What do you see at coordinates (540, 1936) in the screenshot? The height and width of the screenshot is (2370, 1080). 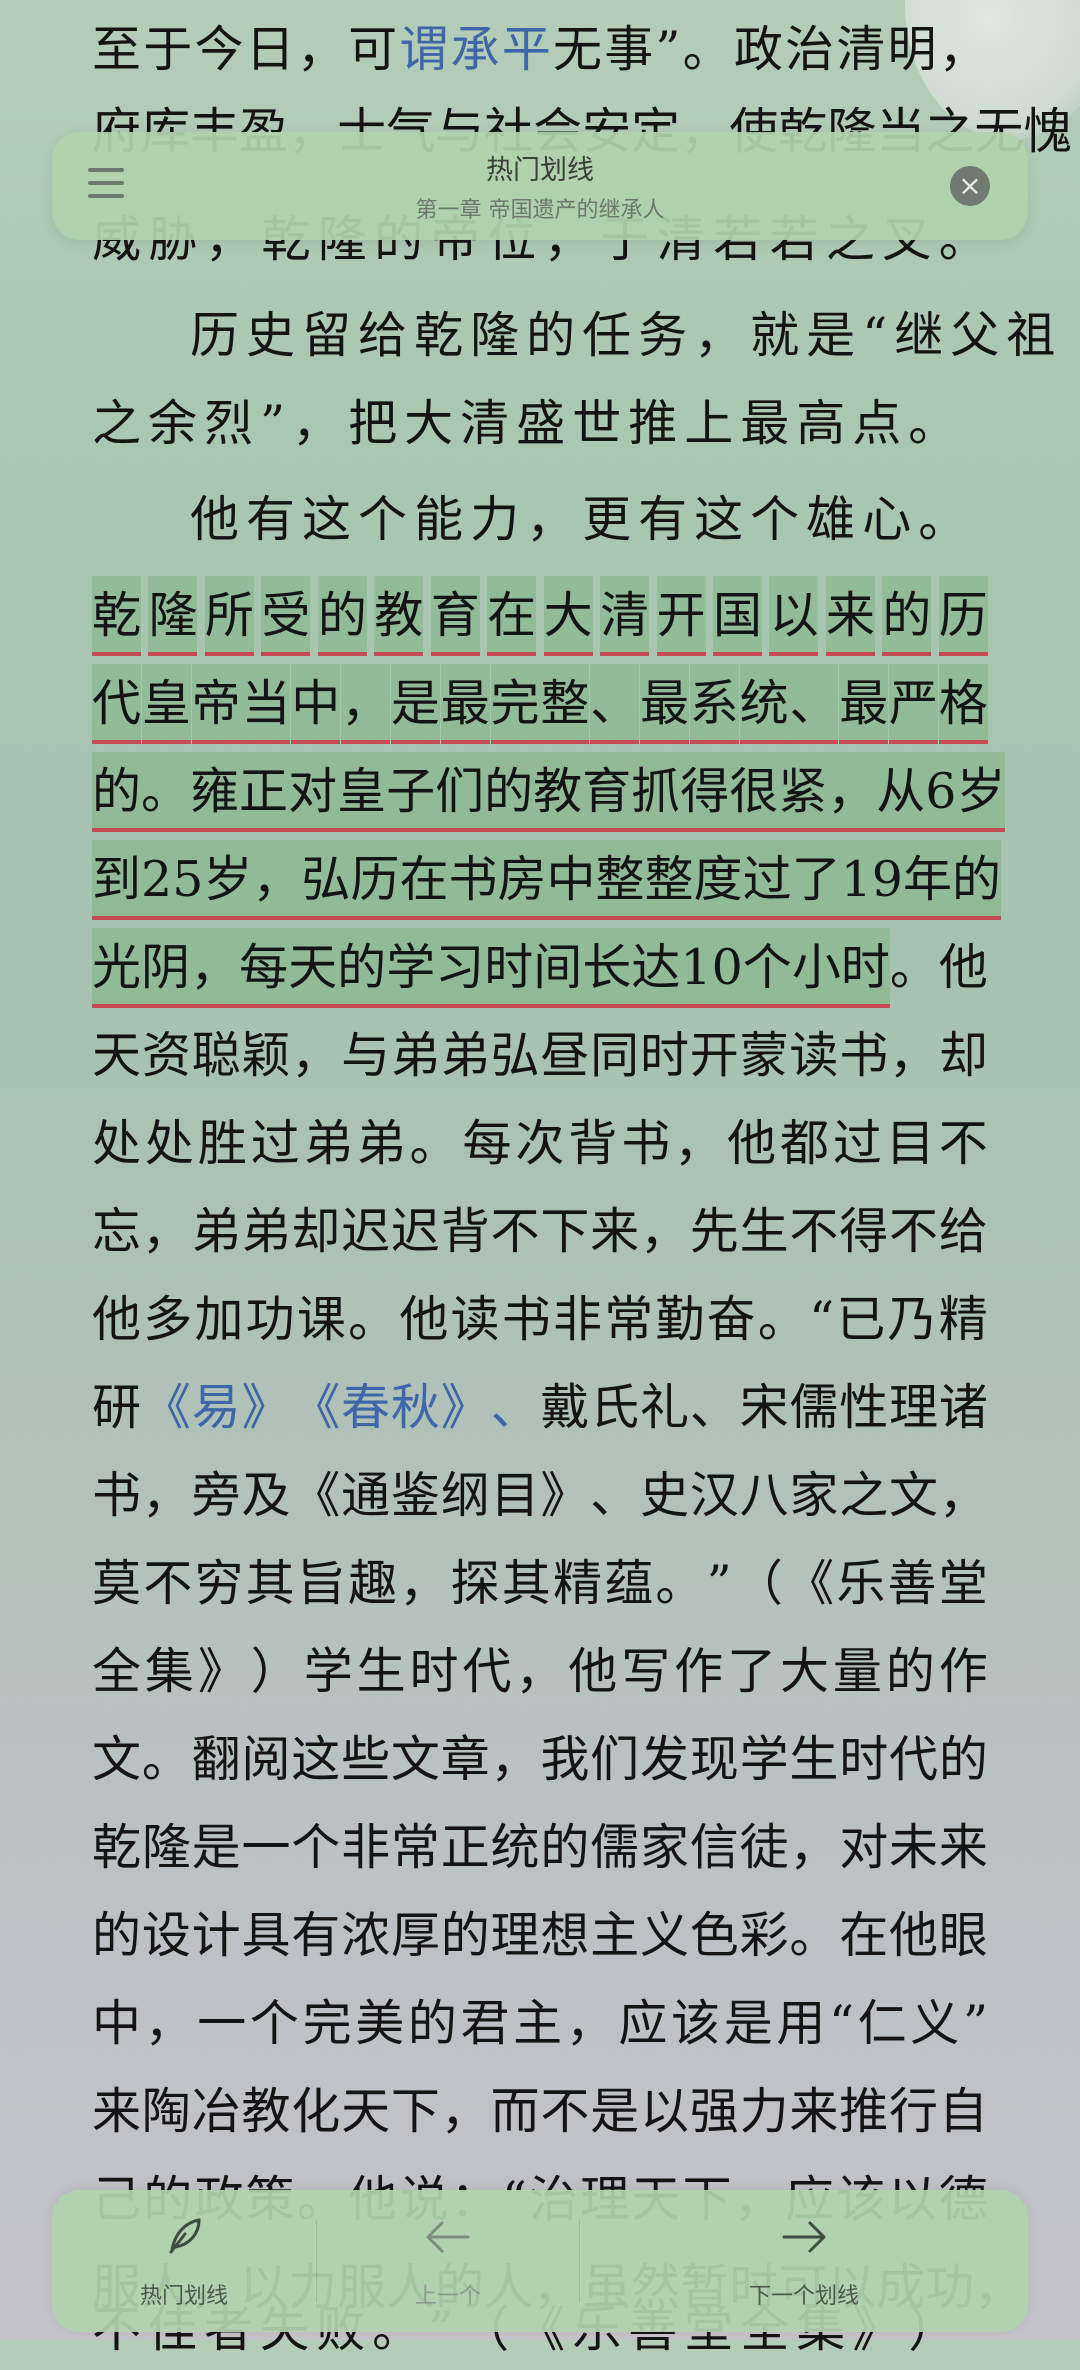 I see `text-line: 的设计具有浓厚的理想主义色彩。在他眼` at bounding box center [540, 1936].